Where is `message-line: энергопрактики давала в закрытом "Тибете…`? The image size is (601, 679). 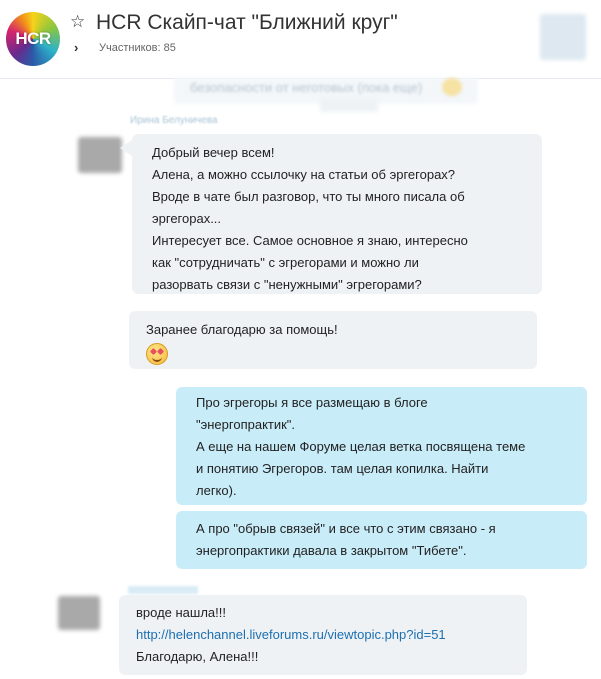
message-line: энергопрактики давала в закрытом "Тибете… is located at coordinates (331, 550).